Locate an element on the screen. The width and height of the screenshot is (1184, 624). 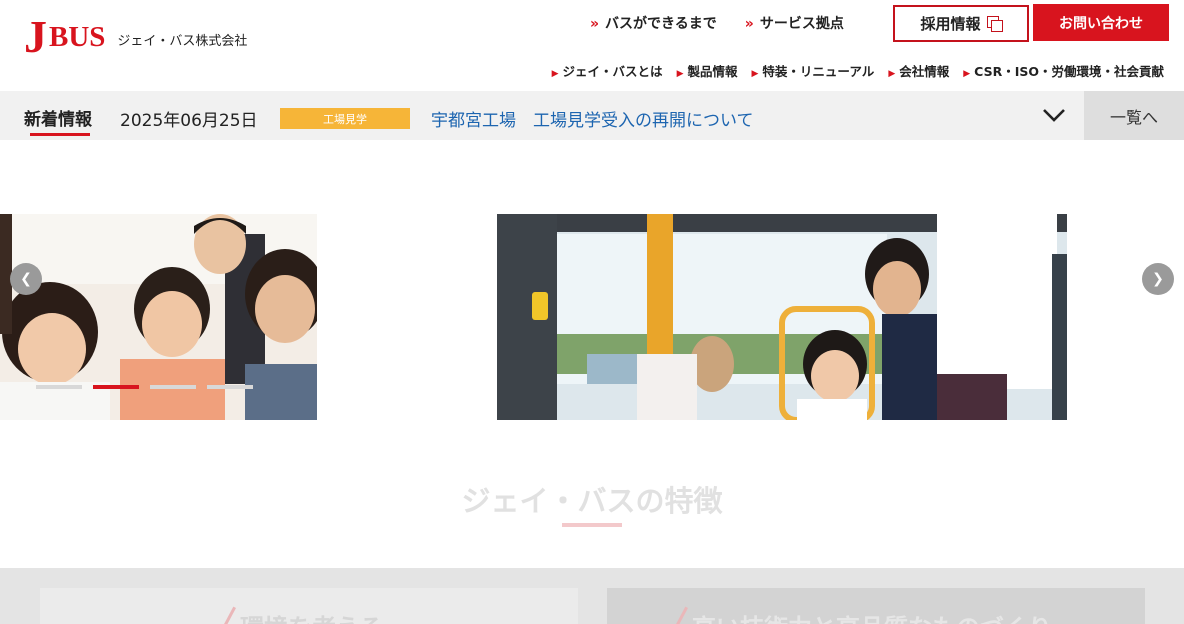
feature-card-environment: 環境を考える is located at coordinates (309, 606).